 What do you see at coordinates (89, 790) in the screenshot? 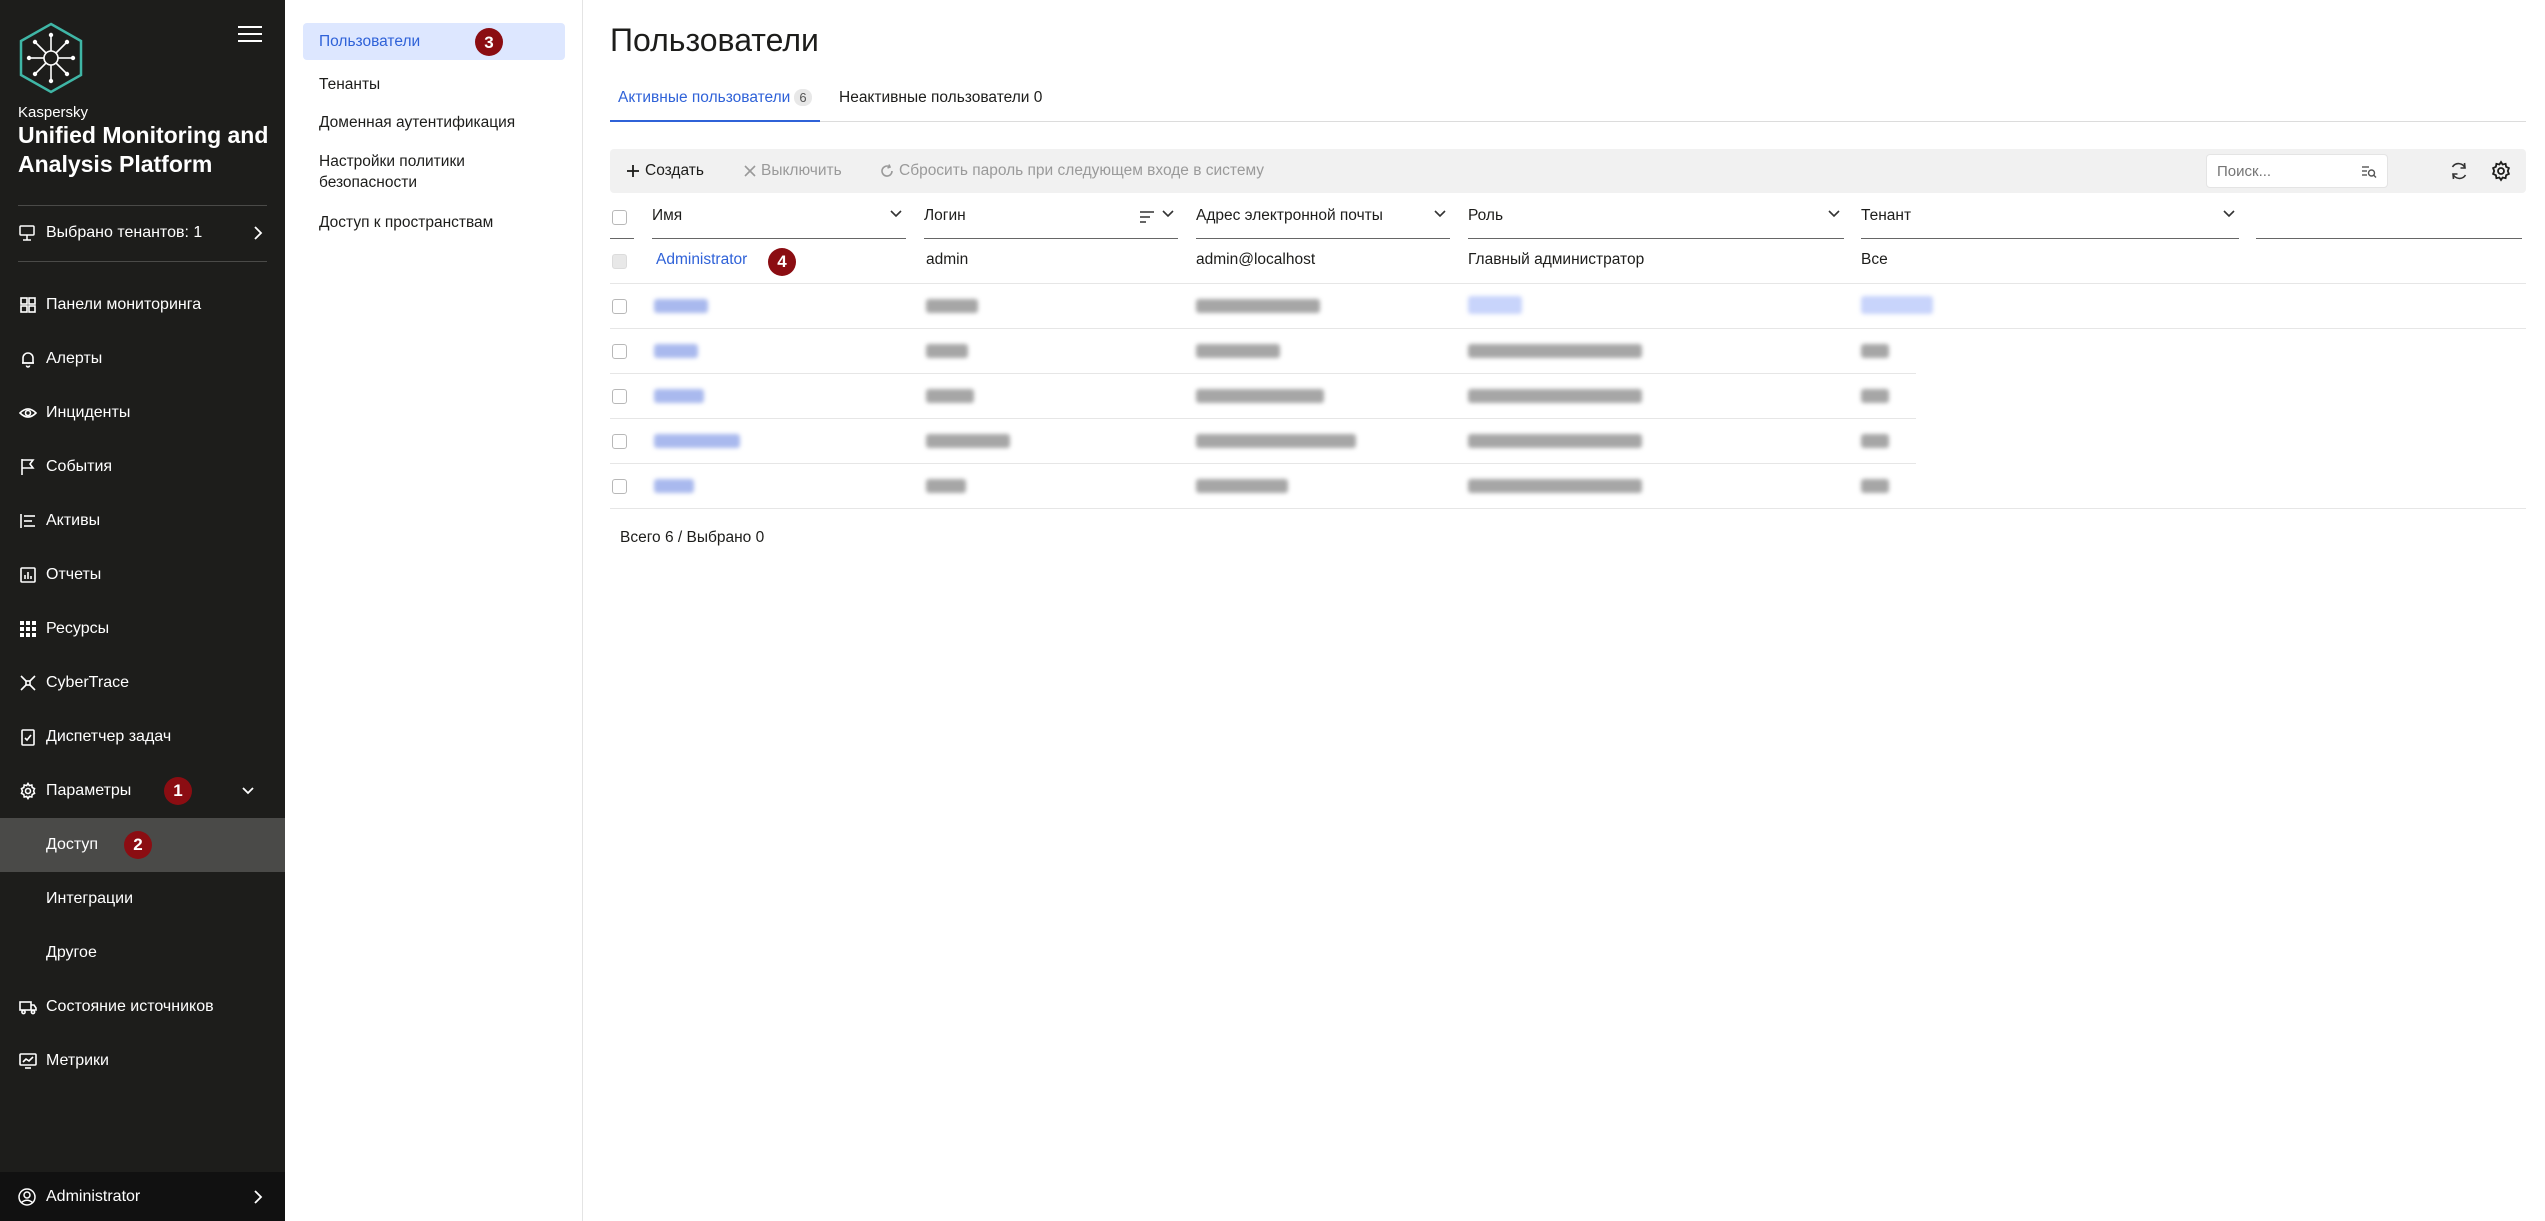
I see `nav-item-label: Параметры` at bounding box center [89, 790].